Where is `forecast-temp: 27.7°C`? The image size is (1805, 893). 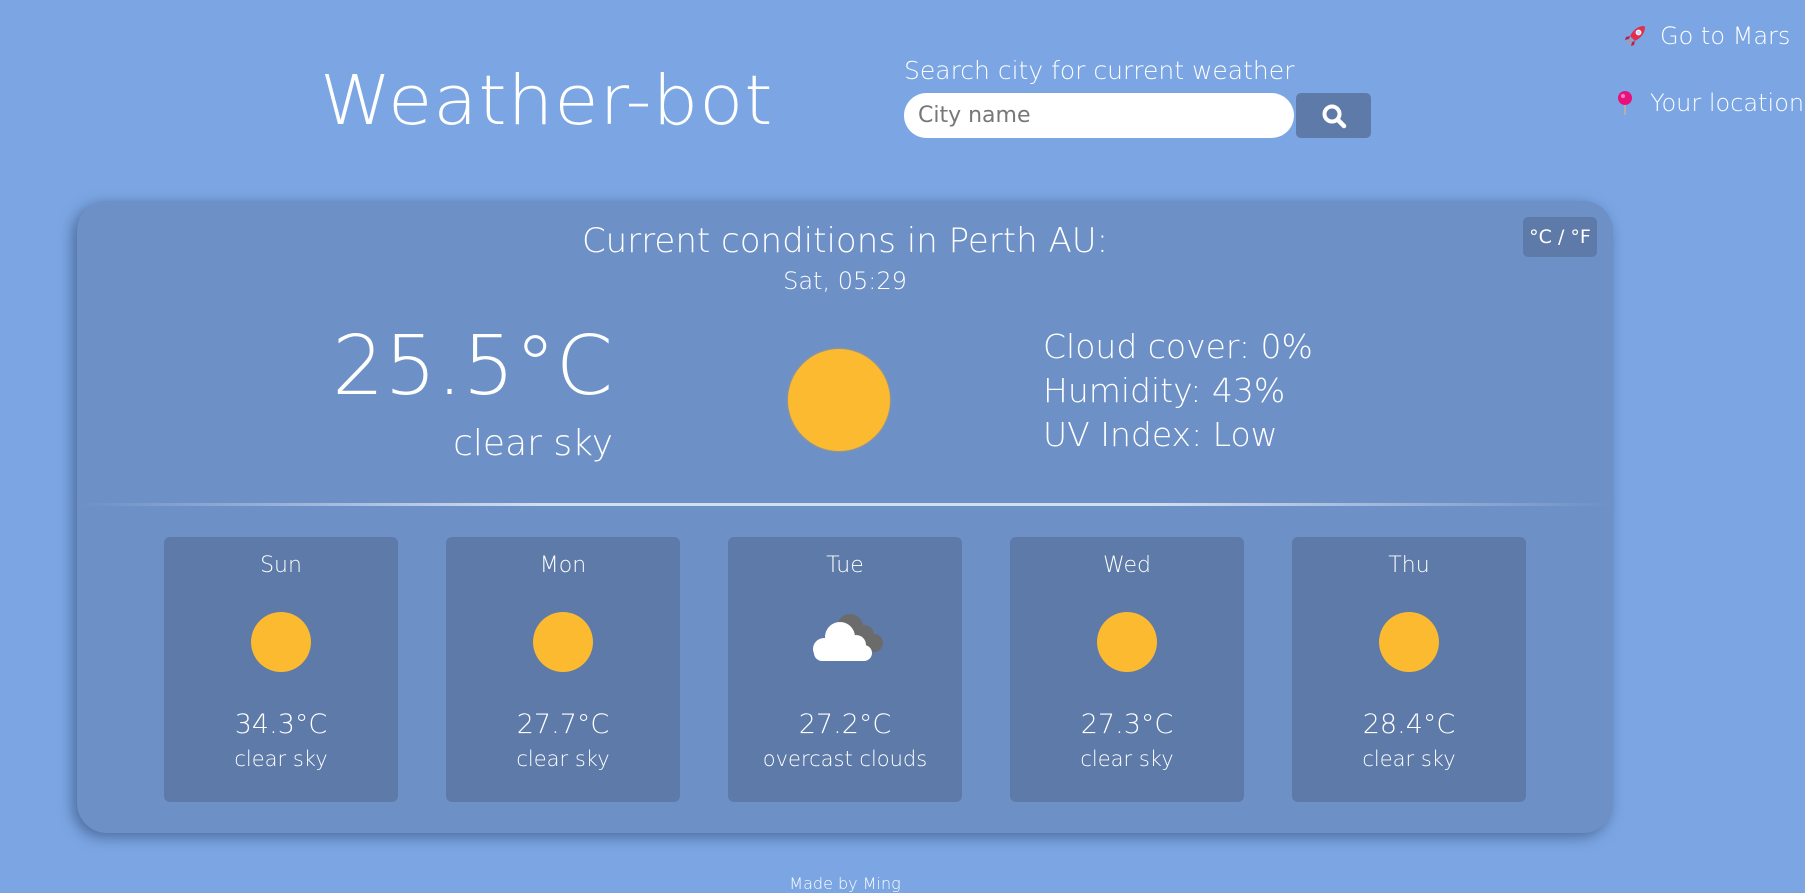 forecast-temp: 27.7°C is located at coordinates (563, 724).